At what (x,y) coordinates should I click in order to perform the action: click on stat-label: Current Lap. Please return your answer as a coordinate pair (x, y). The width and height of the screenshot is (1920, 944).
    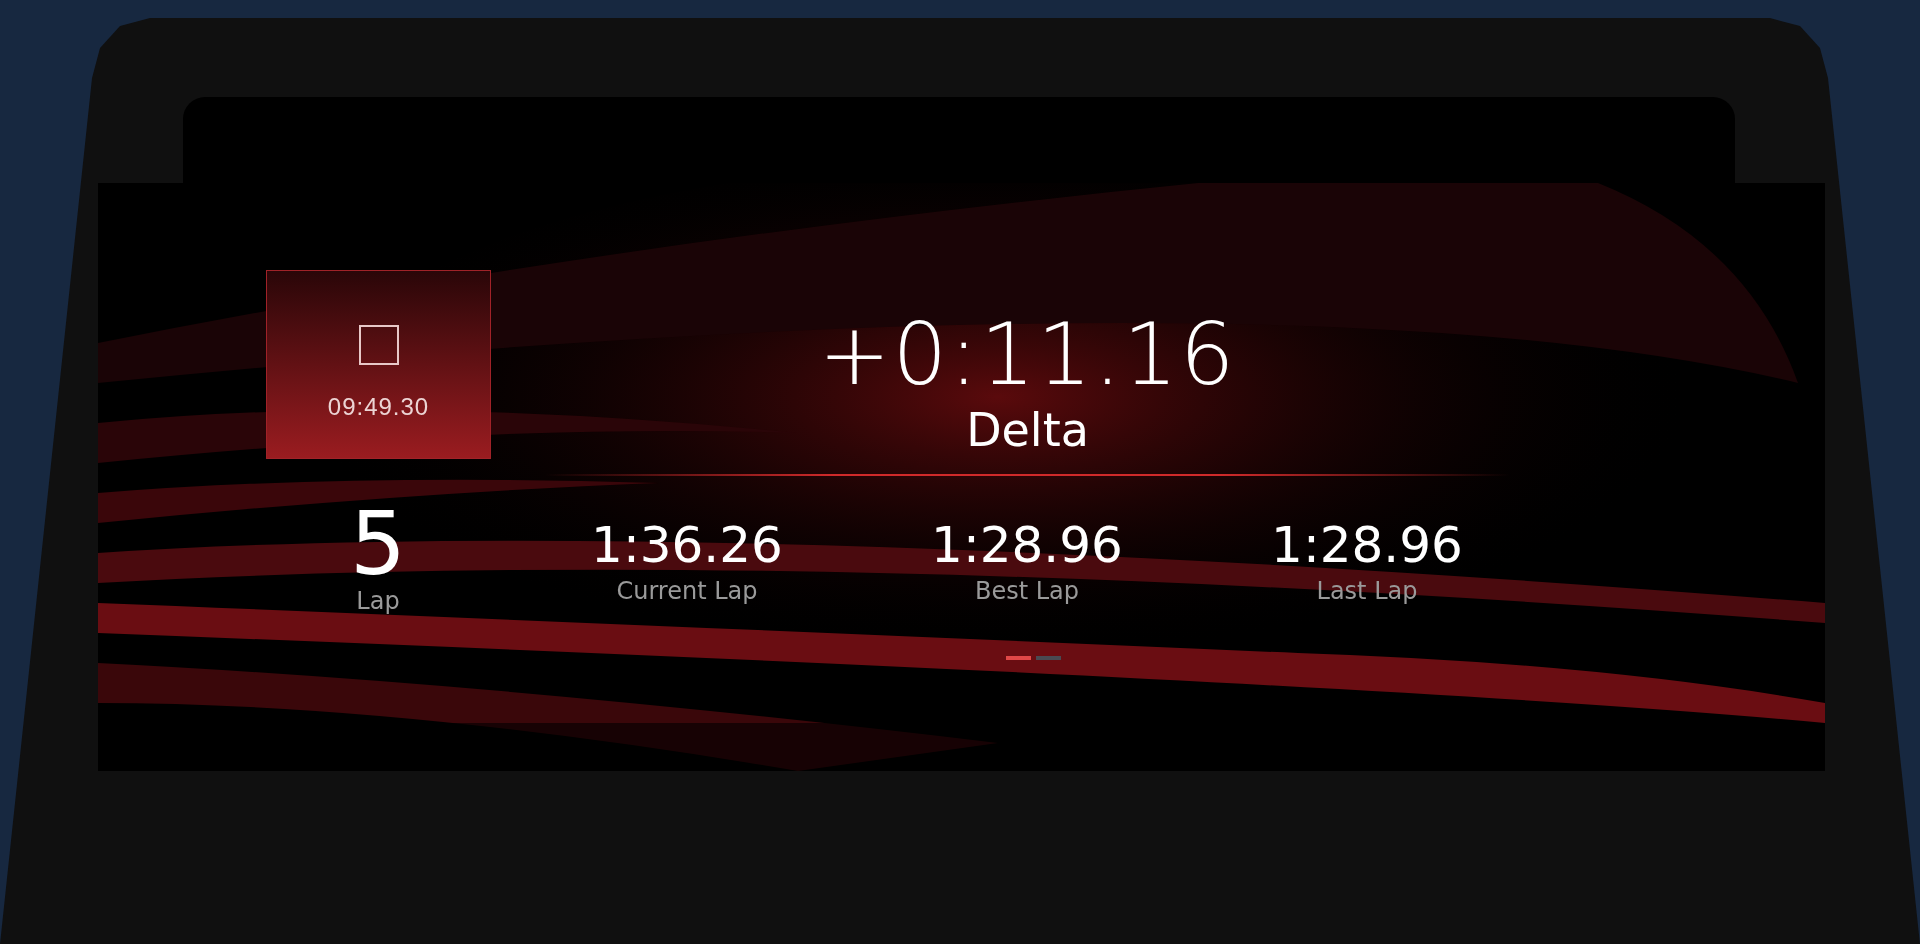
    Looking at the image, I should click on (687, 591).